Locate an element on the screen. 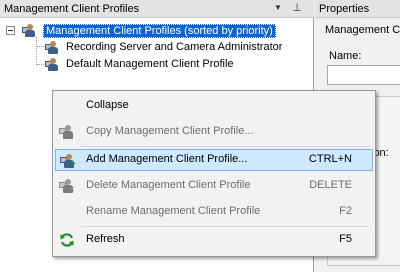  menu-item-label: Delete Management Client Profile is located at coordinates (168, 185).